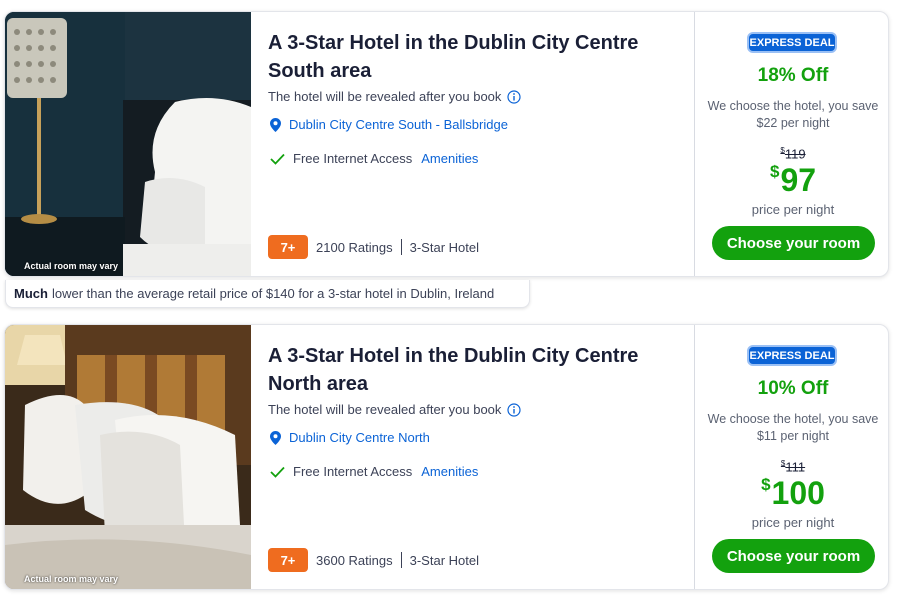  Describe the element at coordinates (793, 388) in the screenshot. I see `discount-label: 10% Off` at that location.